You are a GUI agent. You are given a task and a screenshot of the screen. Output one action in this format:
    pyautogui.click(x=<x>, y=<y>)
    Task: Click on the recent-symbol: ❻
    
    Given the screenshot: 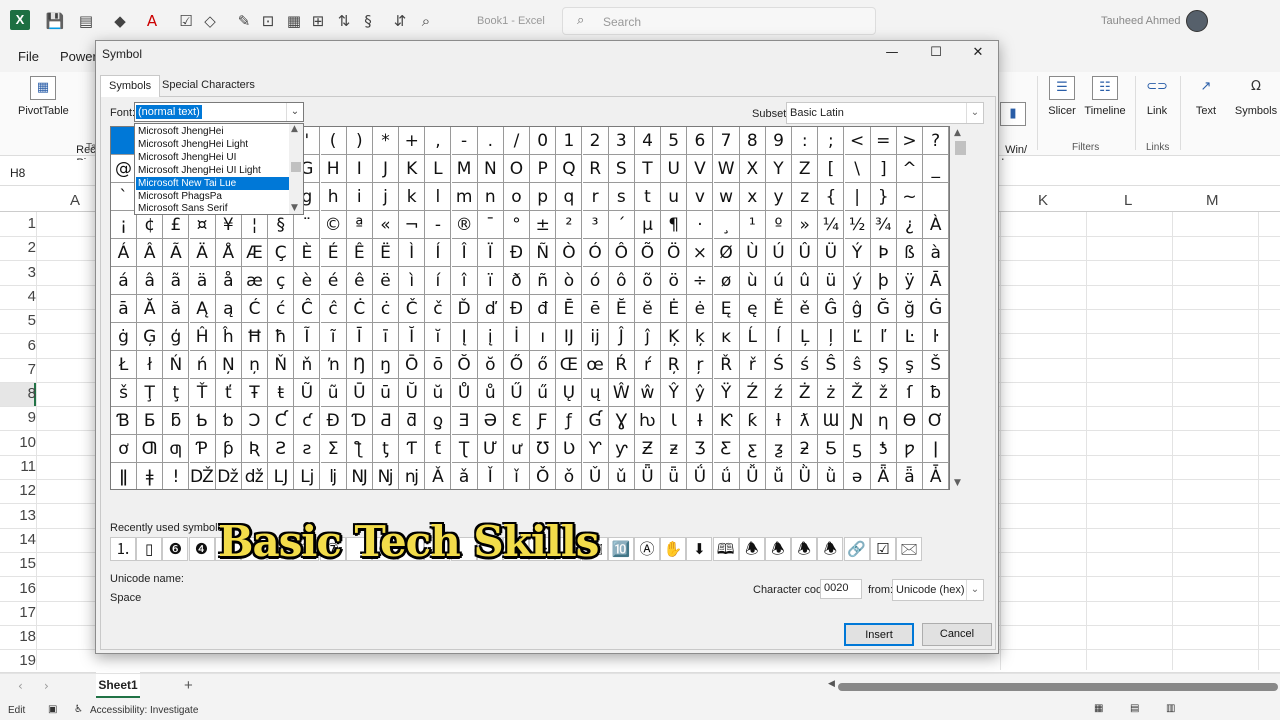 What is the action you would take?
    pyautogui.click(x=175, y=549)
    